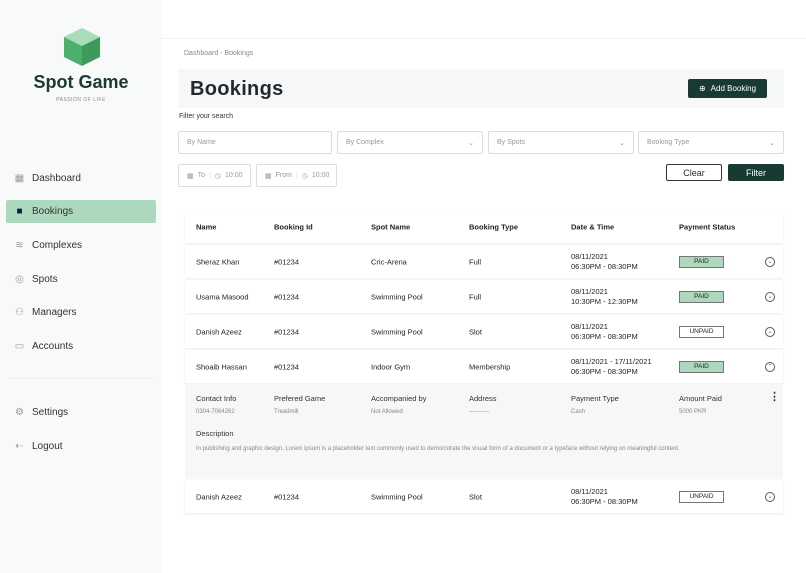 Image resolution: width=806 pixels, height=573 pixels. Describe the element at coordinates (255, 142) in the screenshot. I see `name-input: By Name` at that location.